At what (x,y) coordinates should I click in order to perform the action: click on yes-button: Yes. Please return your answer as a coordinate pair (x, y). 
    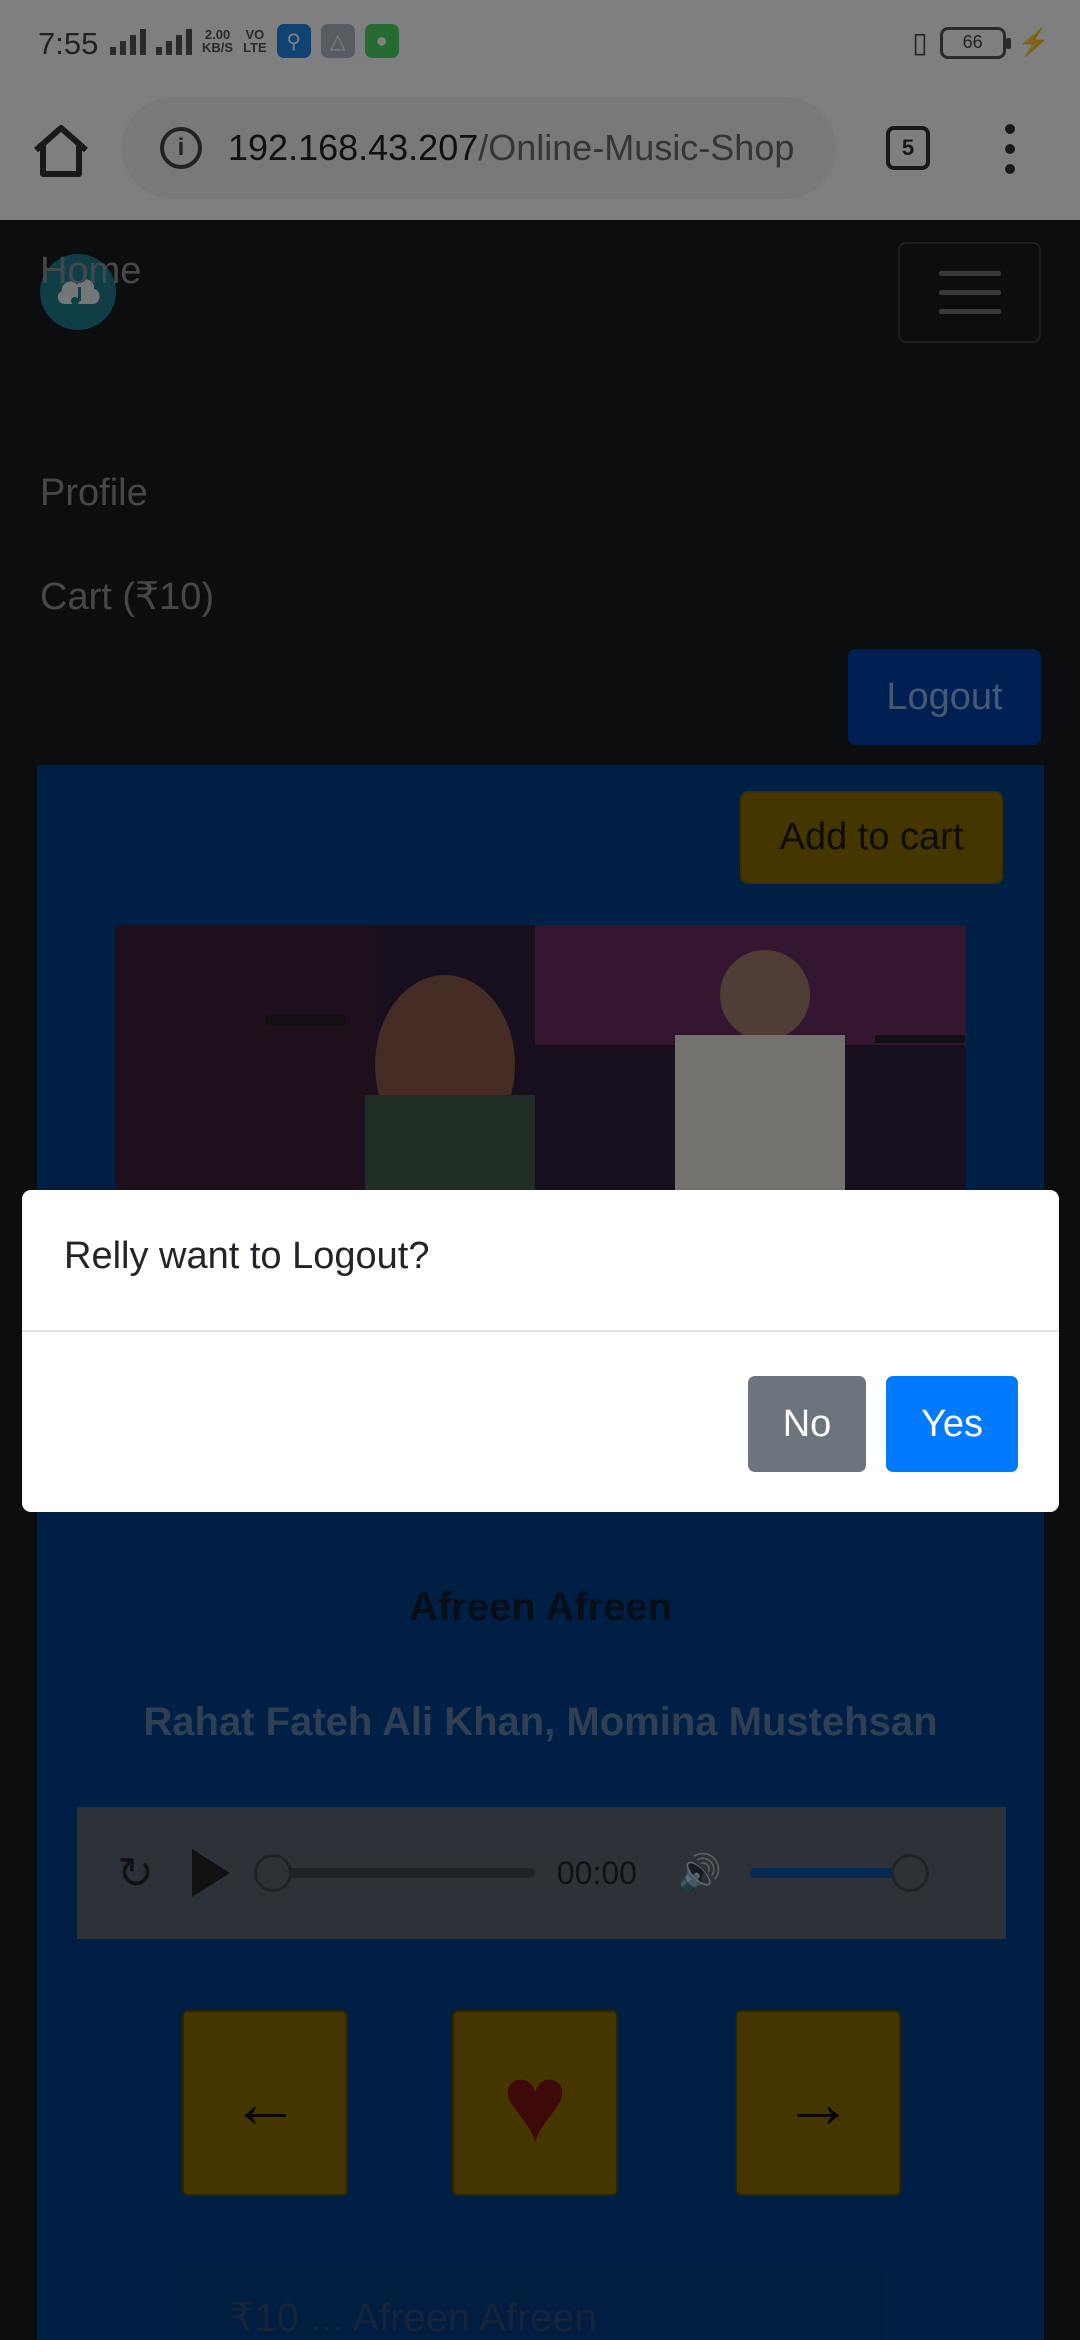
    Looking at the image, I should click on (952, 1424).